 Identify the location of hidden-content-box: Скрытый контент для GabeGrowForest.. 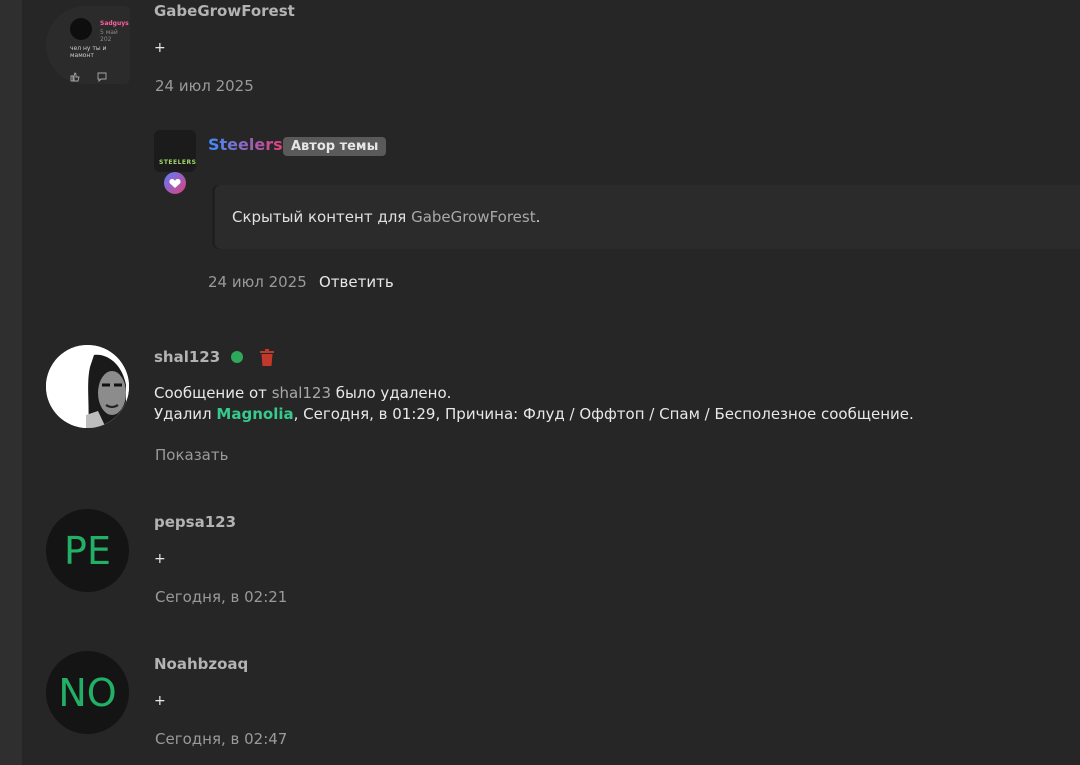
(646, 217).